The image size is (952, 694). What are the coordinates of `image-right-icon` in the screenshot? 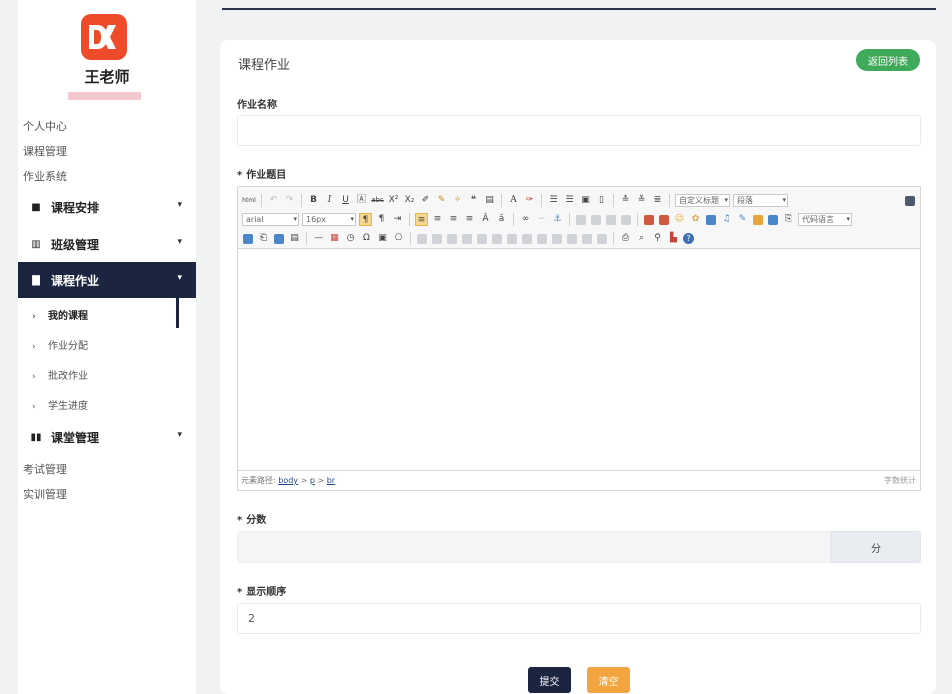 It's located at (611, 219).